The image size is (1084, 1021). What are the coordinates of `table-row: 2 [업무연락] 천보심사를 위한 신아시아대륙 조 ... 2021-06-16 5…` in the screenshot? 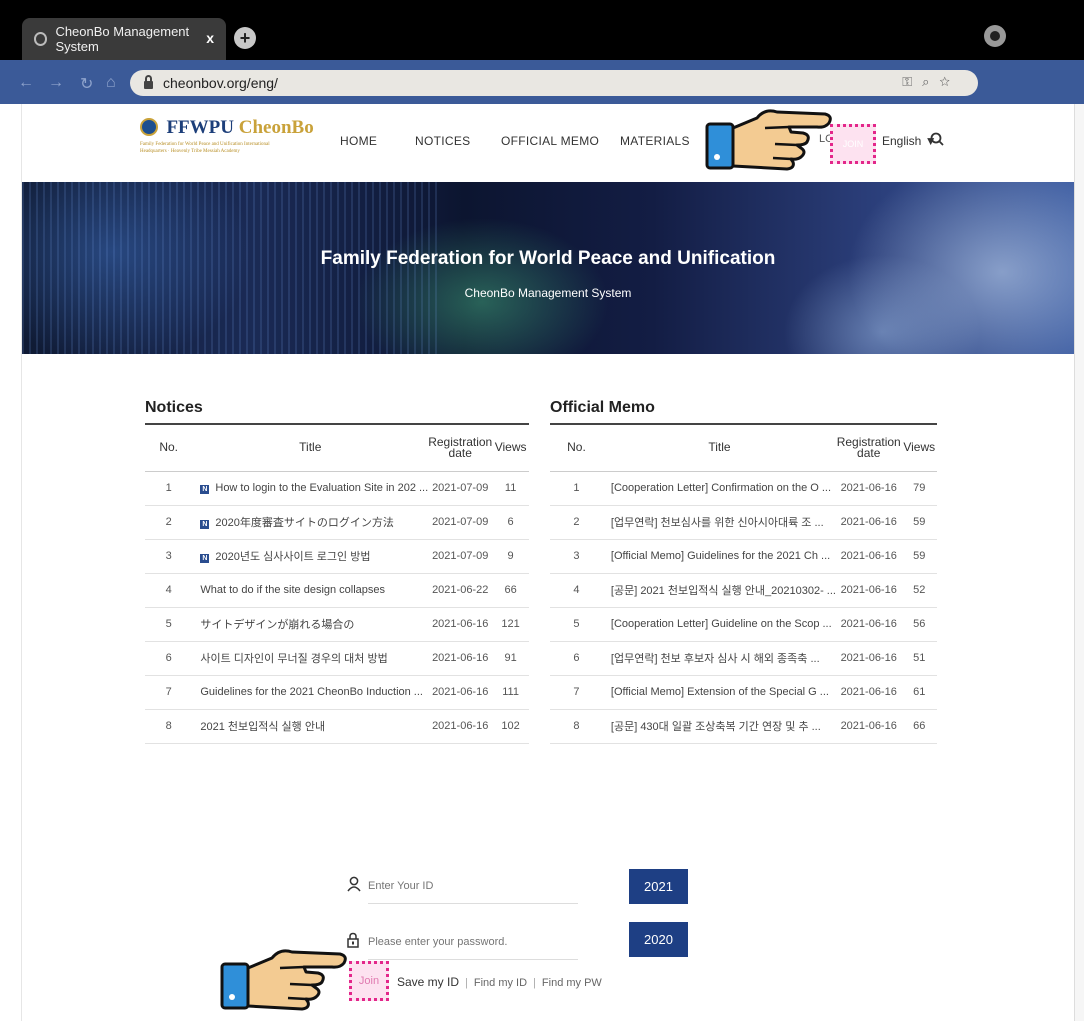 It's located at (743, 522).